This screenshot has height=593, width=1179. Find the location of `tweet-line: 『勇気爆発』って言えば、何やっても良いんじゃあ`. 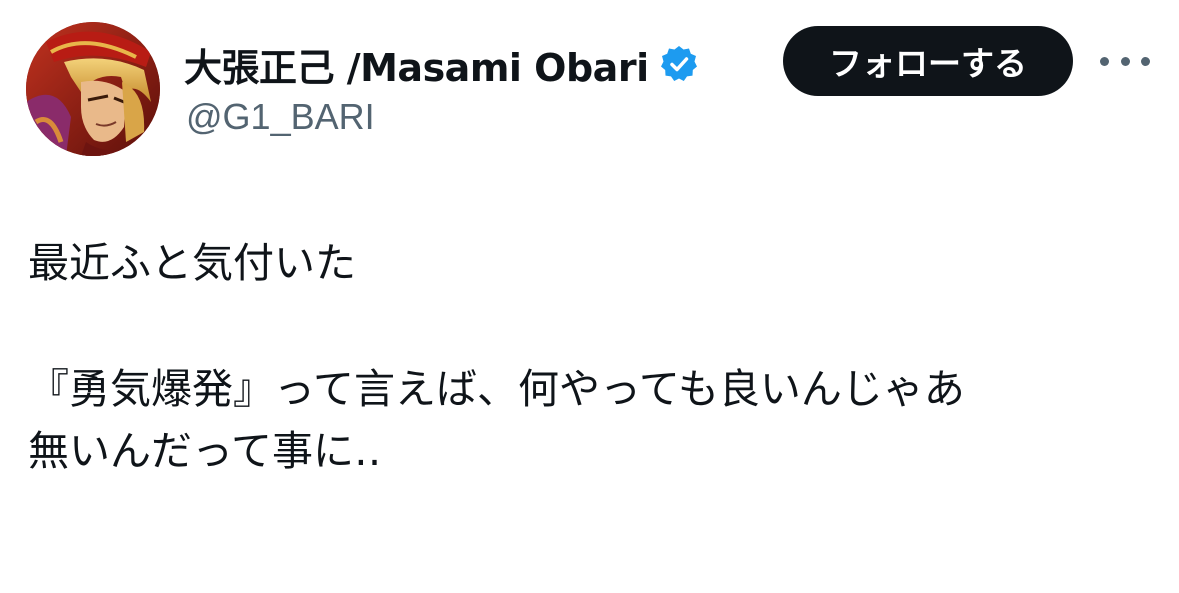

tweet-line: 『勇気爆発』って言えば、何やっても良いんじゃあ is located at coordinates (496, 389).